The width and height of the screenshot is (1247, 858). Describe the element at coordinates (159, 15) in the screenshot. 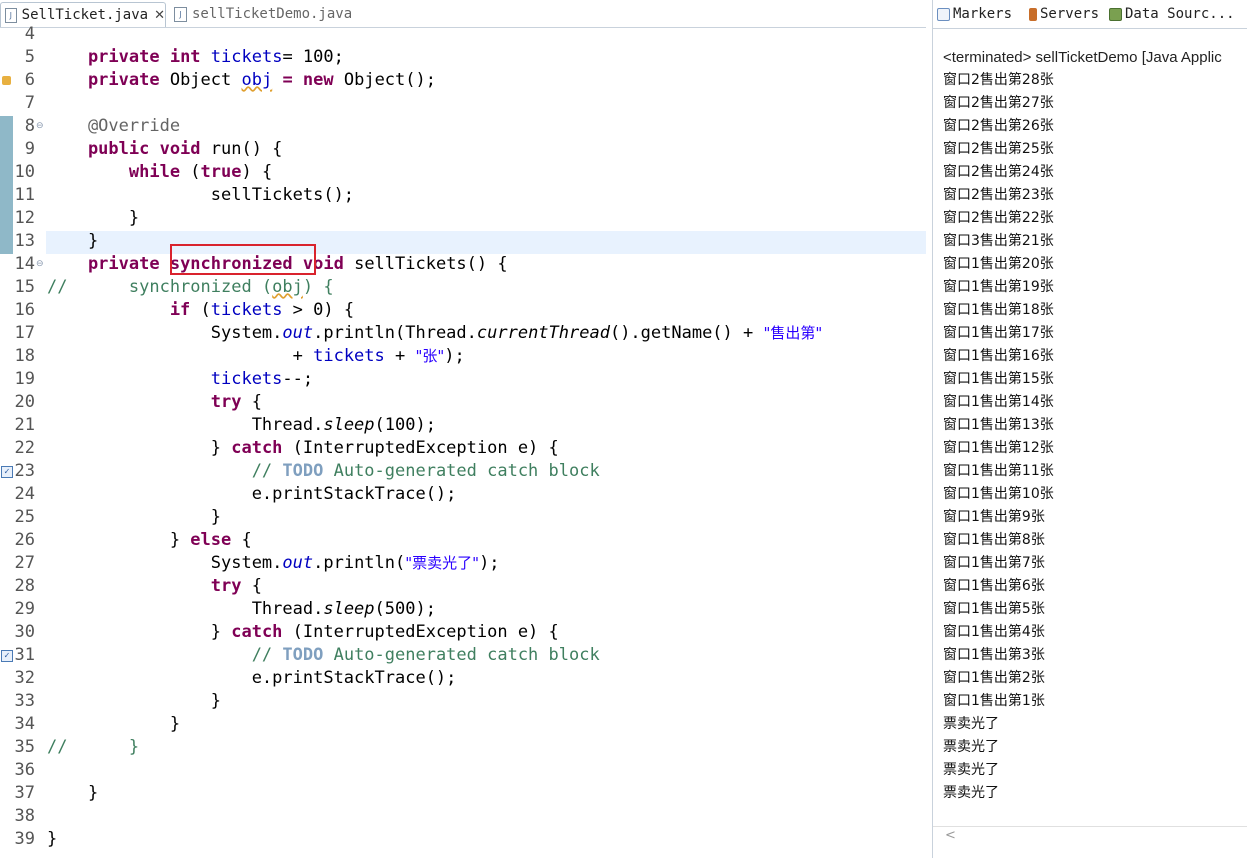

I see `close-icon: ✕` at that location.